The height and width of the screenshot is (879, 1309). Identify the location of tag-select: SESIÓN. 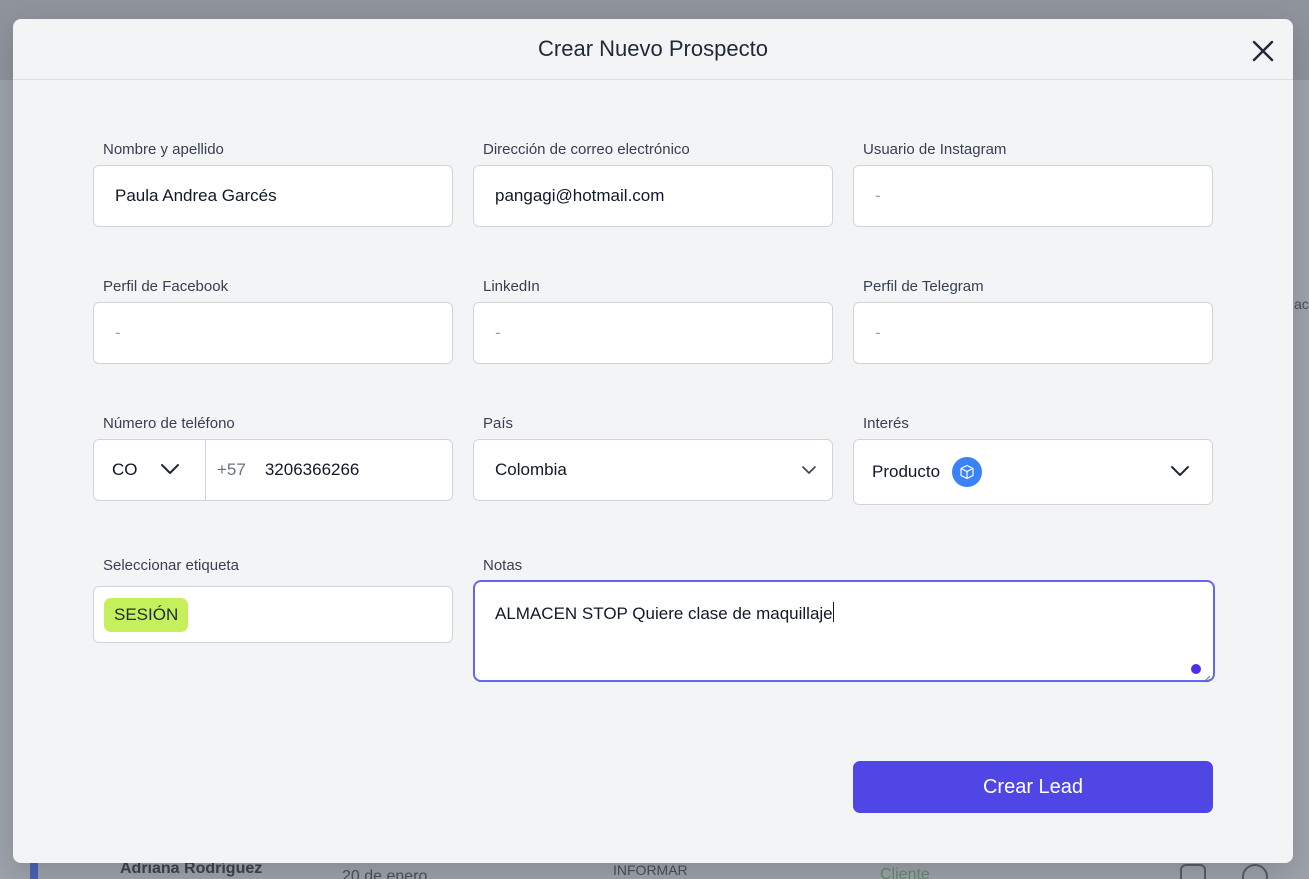
(273, 614).